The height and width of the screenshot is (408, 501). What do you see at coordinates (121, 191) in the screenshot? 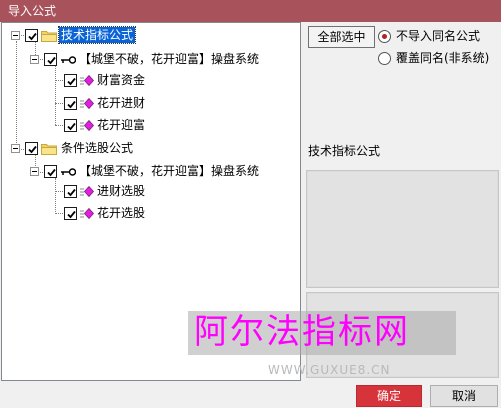
I see `tree-formula-label: 进财选股` at bounding box center [121, 191].